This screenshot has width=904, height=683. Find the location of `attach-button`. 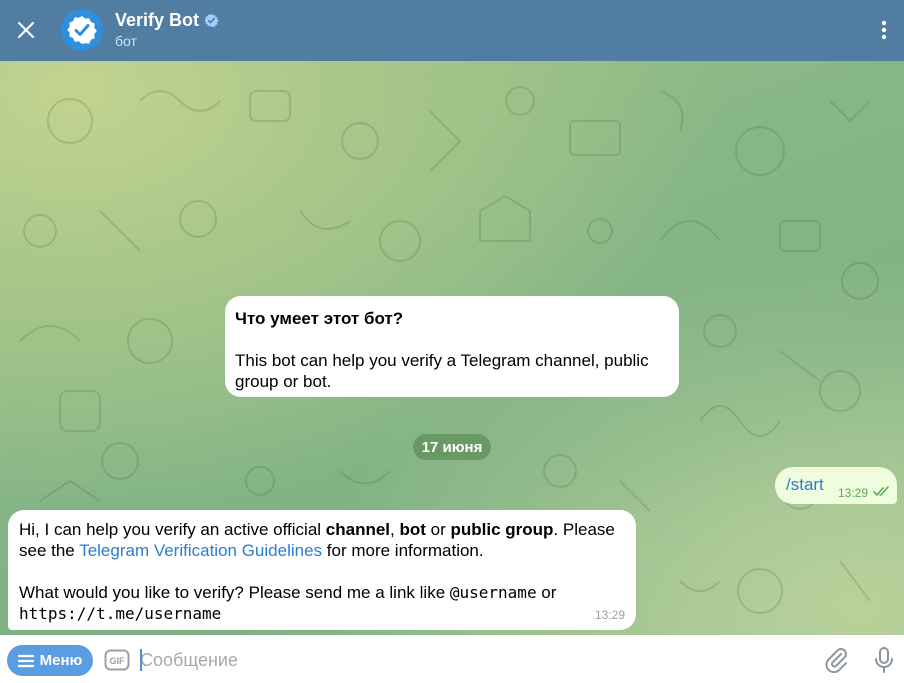

attach-button is located at coordinates (837, 660).